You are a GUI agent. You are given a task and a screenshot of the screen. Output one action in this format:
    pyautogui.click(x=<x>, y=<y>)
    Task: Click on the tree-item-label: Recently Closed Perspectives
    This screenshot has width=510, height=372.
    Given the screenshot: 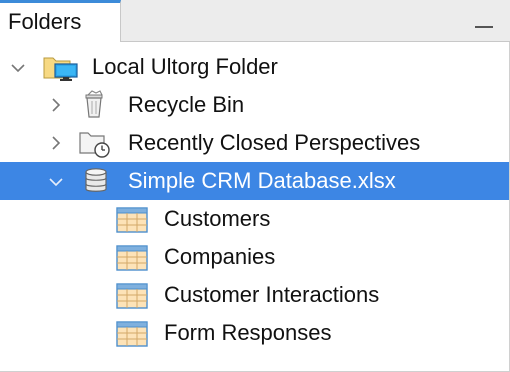 What is the action you would take?
    pyautogui.click(x=274, y=142)
    